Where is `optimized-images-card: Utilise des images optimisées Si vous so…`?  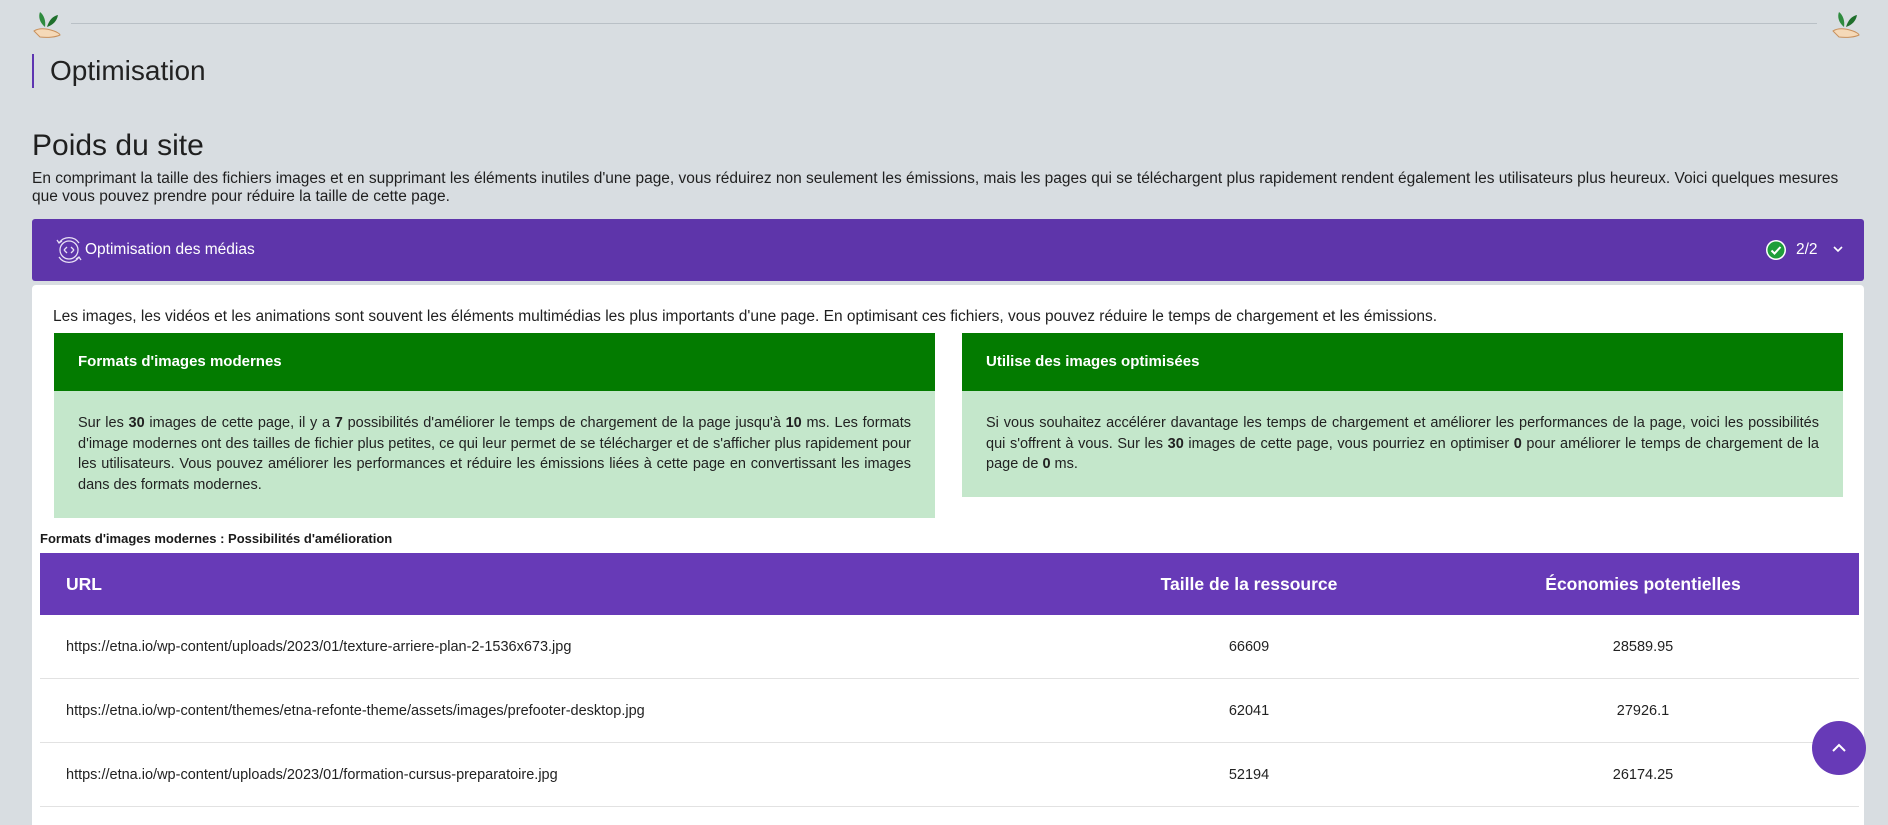 optimized-images-card: Utilise des images optimisées Si vous so… is located at coordinates (1402, 415).